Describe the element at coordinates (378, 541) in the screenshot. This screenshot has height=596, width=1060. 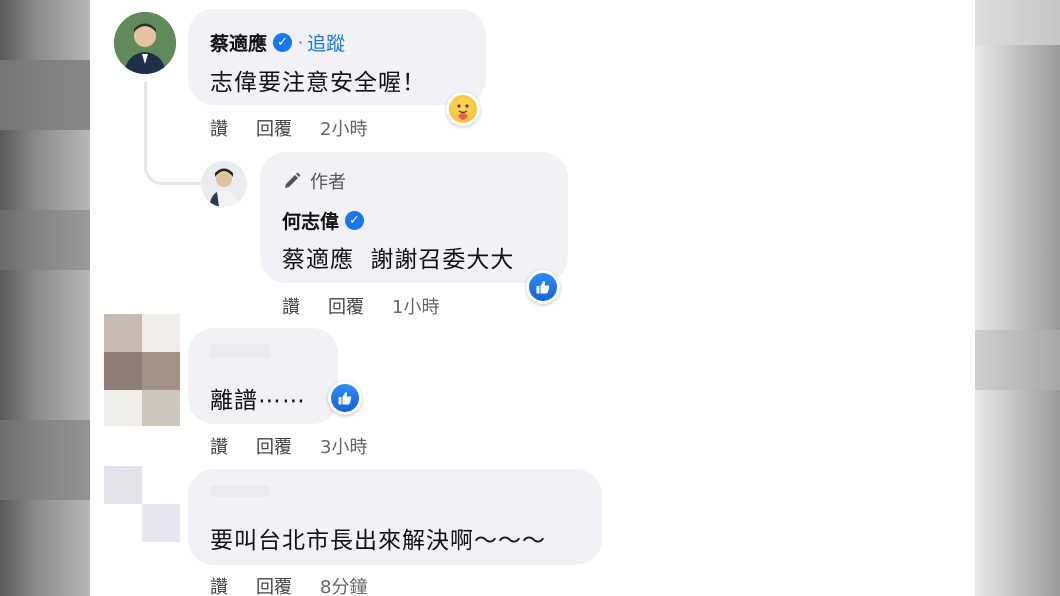
I see `comment-text: 要叫台北市長出來解決啊～～～` at that location.